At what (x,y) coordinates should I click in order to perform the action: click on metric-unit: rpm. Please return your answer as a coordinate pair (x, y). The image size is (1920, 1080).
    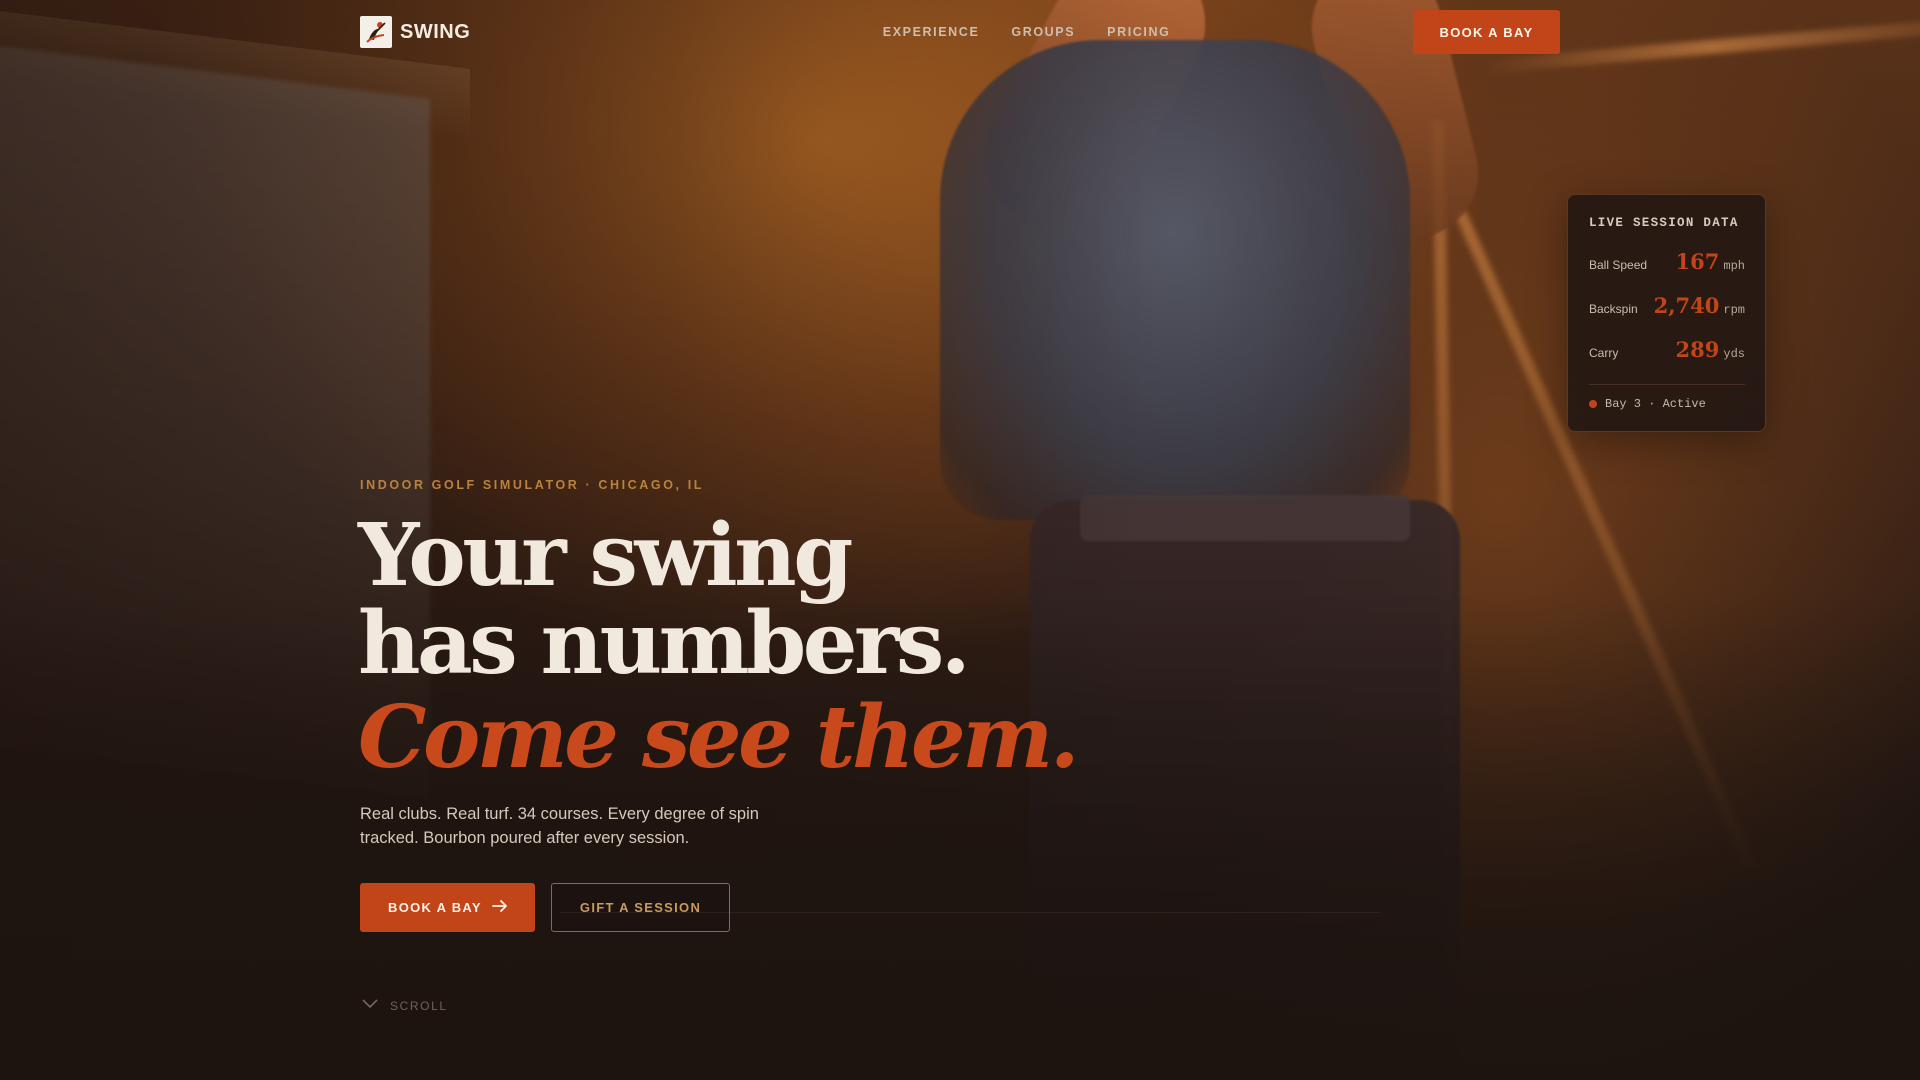
    Looking at the image, I should click on (1734, 310).